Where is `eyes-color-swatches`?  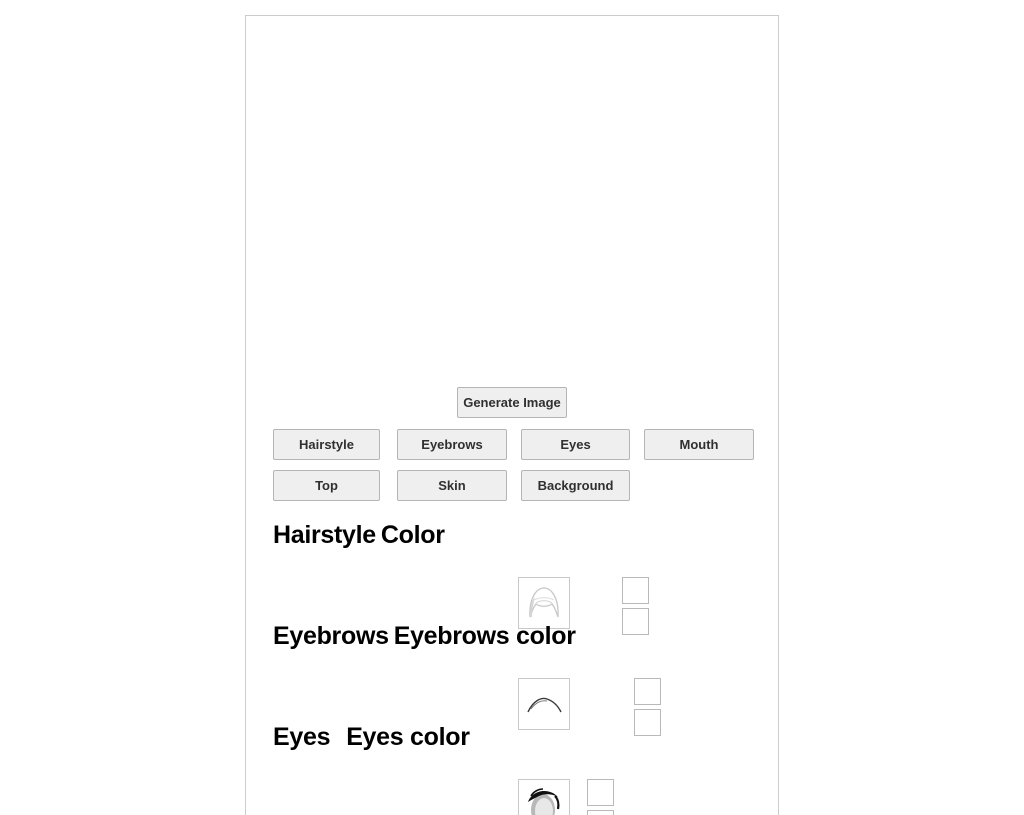
eyes-color-swatches is located at coordinates (601, 797).